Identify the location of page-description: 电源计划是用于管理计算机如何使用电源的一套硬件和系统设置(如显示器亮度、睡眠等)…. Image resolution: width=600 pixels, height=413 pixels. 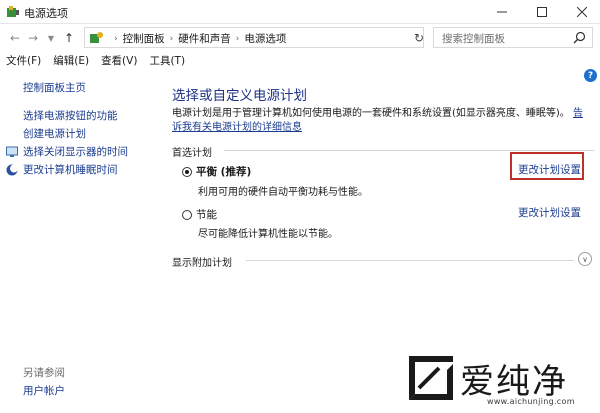
(382, 121).